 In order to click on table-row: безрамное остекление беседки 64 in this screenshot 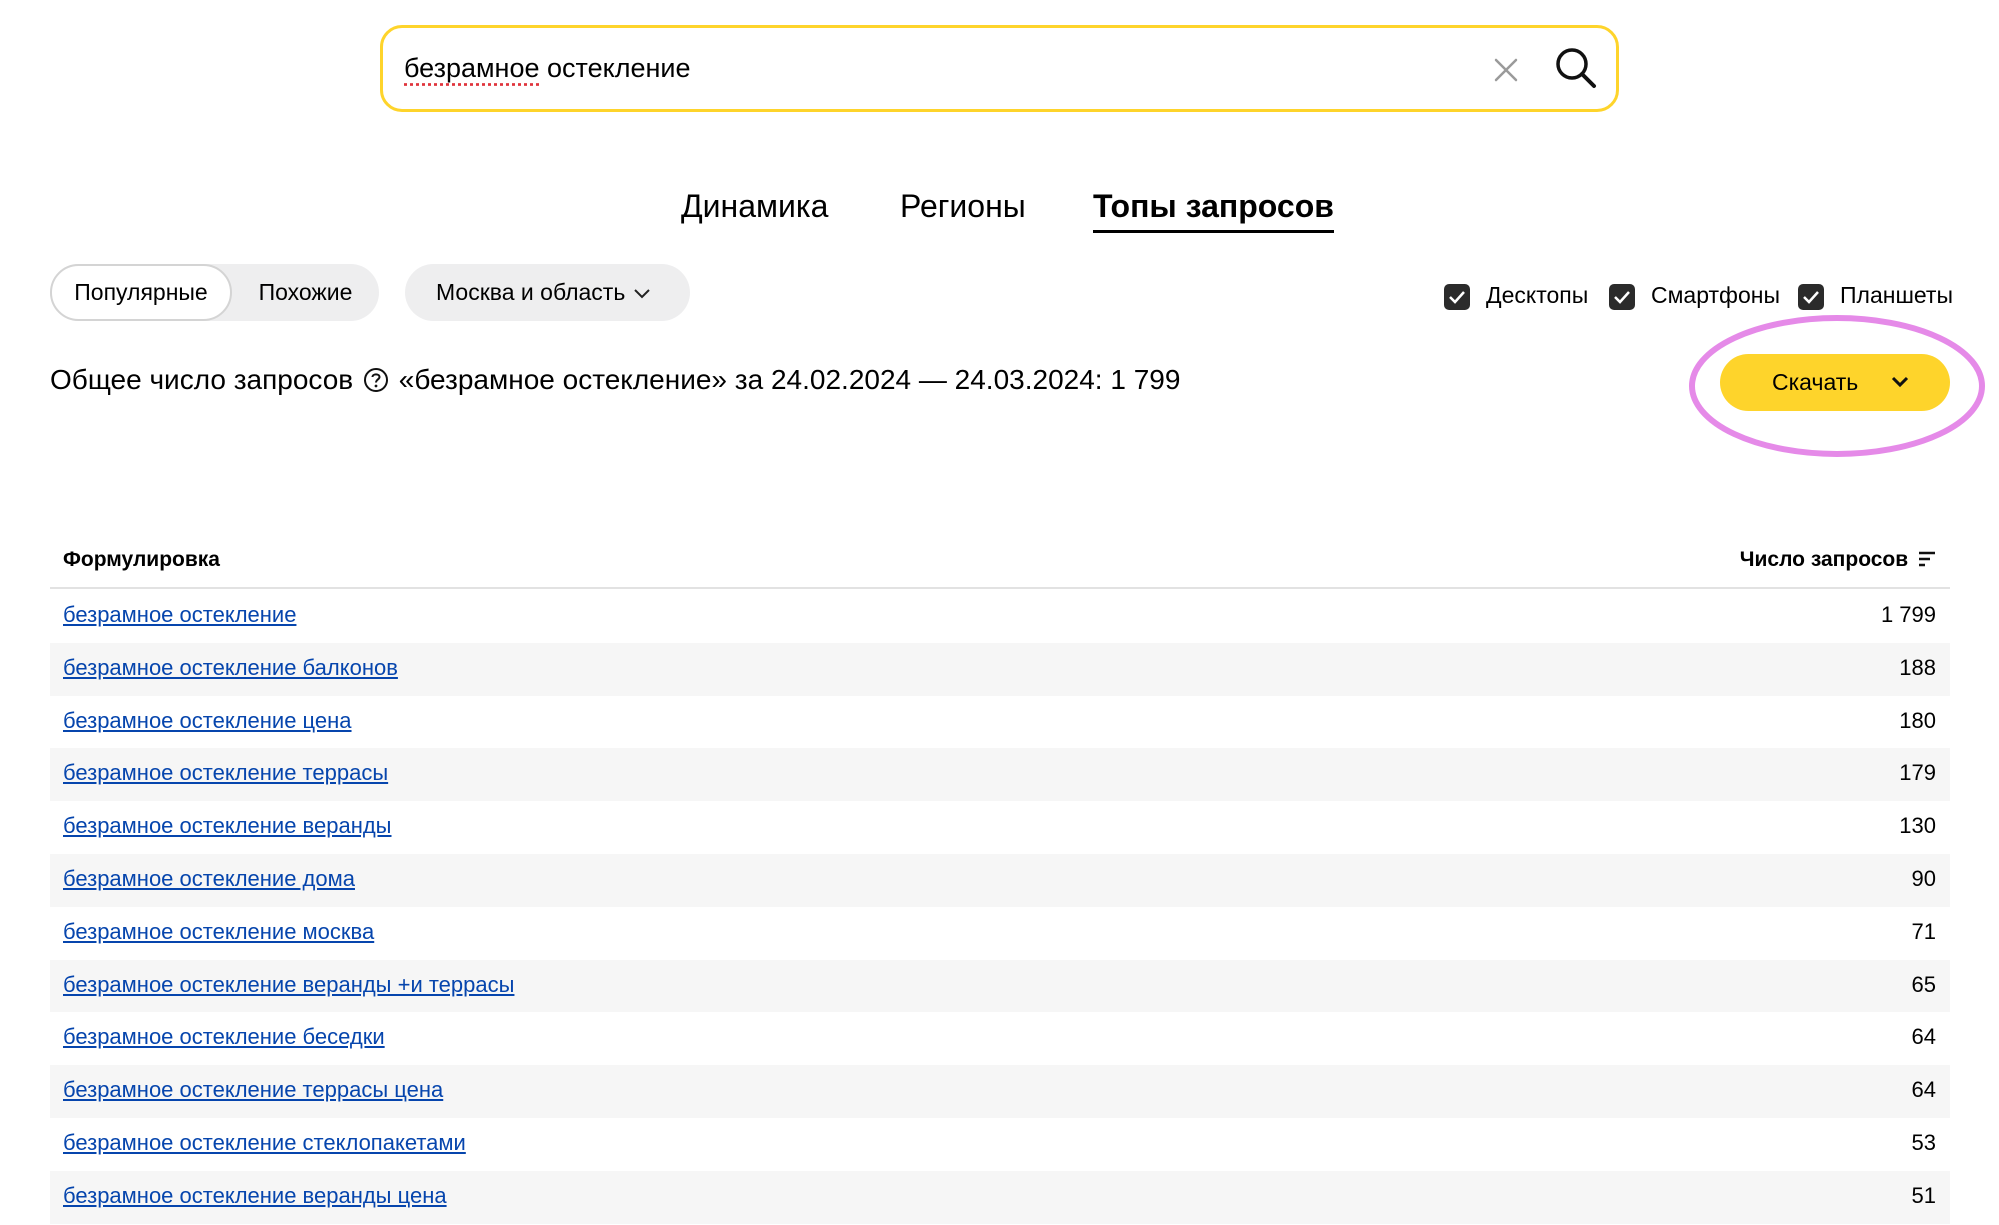, I will do `click(1000, 1038)`.